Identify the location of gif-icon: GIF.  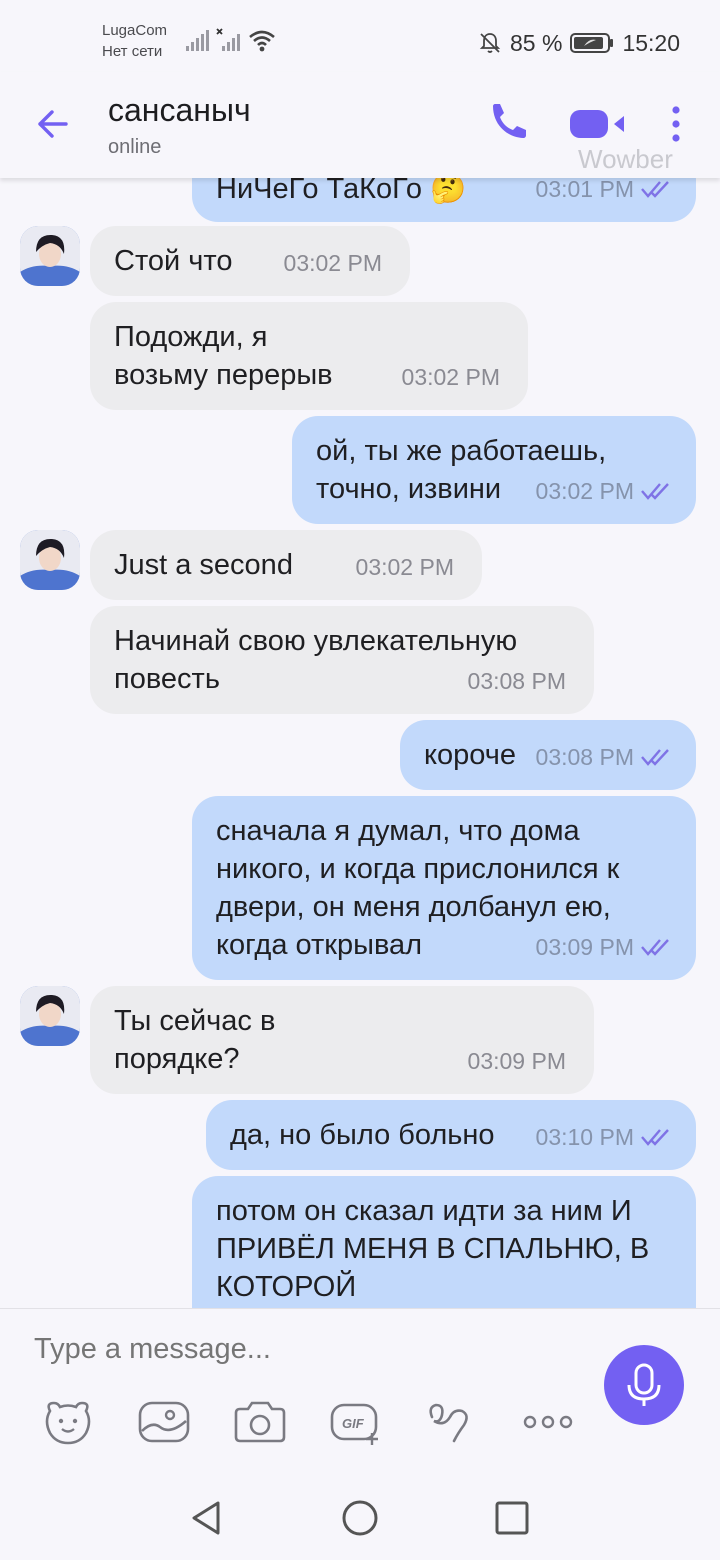
(356, 1422).